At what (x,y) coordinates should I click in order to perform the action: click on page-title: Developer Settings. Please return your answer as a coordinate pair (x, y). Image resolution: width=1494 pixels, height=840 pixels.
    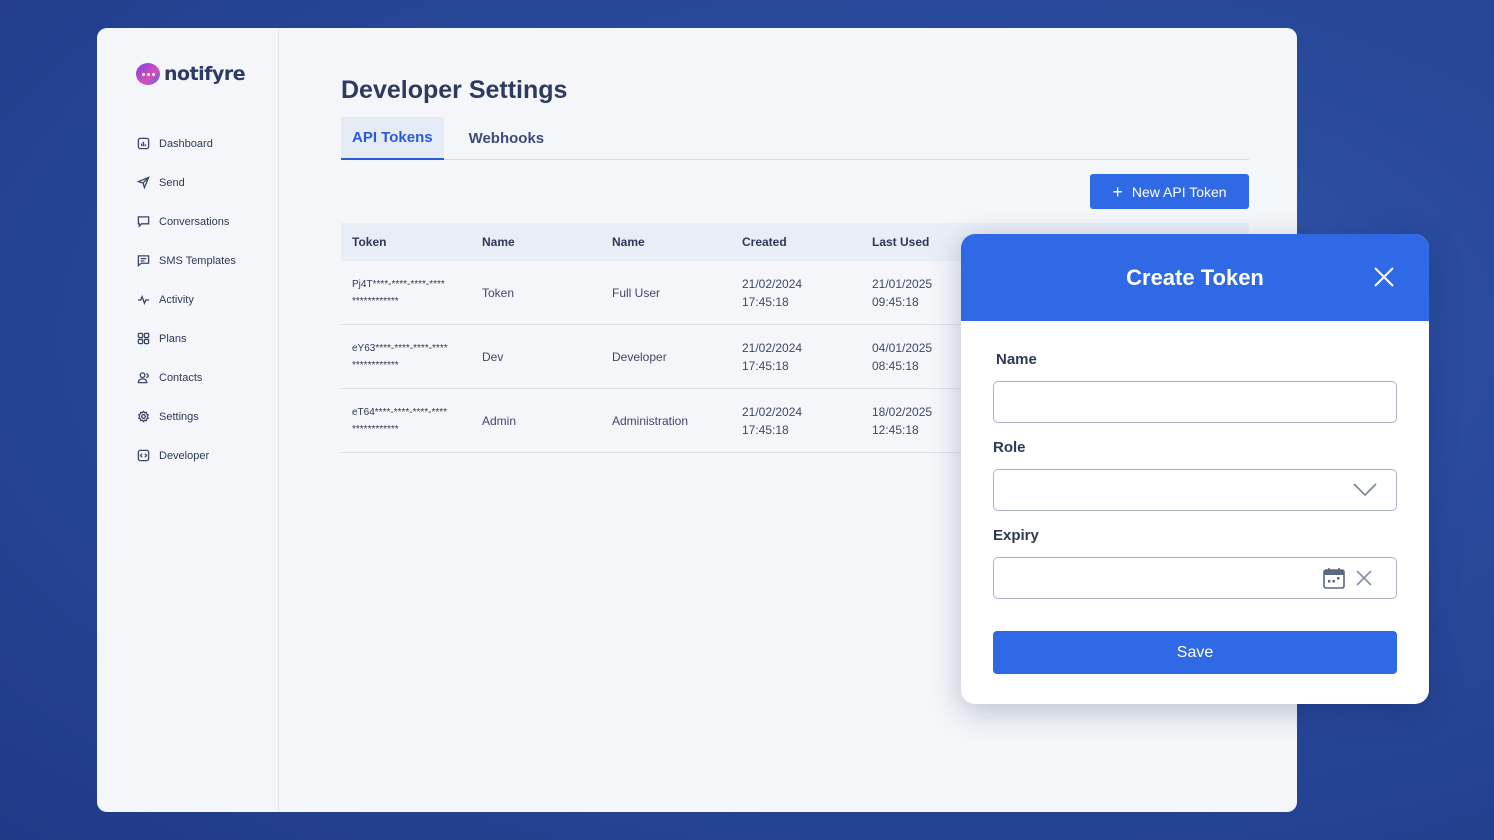
    Looking at the image, I should click on (454, 90).